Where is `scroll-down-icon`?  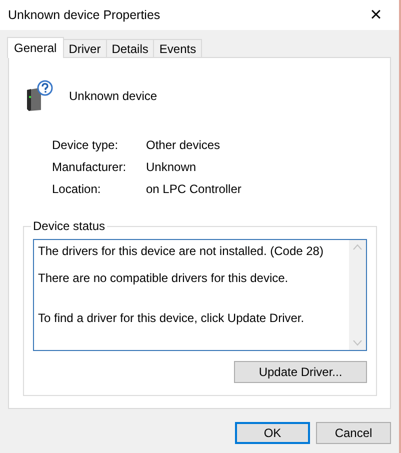 scroll-down-icon is located at coordinates (357, 343).